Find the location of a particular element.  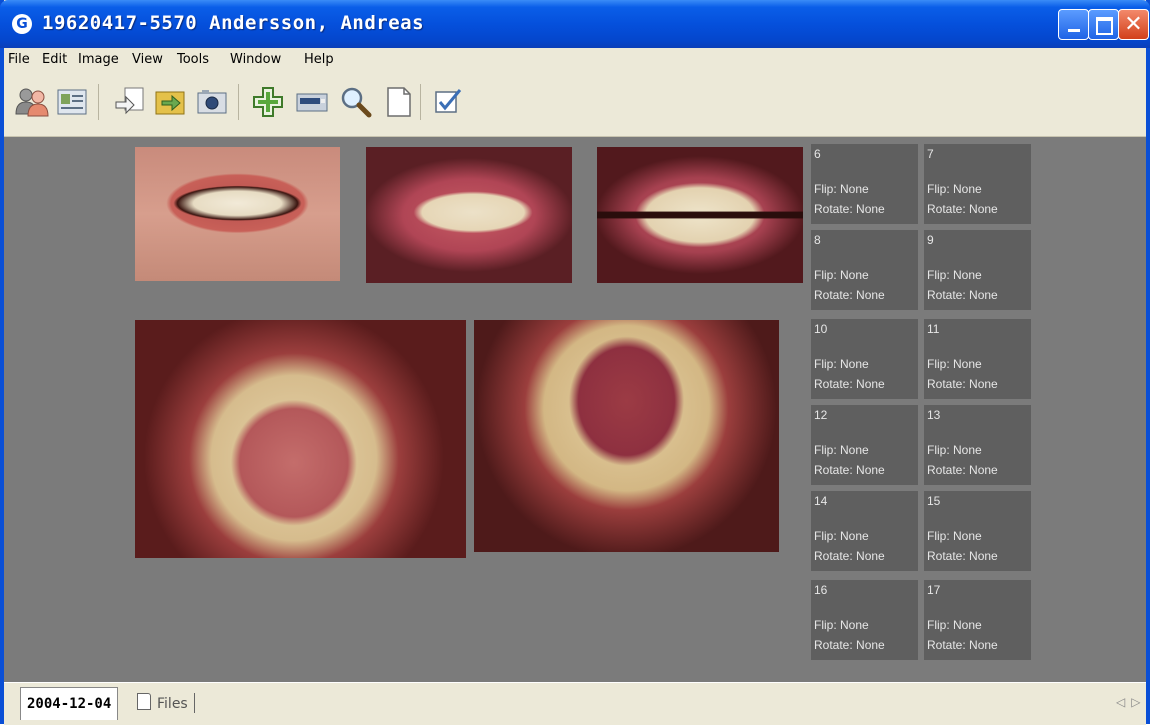

image-slot: 13 Flip: None Rotate: None Type: Digital is located at coordinates (977, 445).